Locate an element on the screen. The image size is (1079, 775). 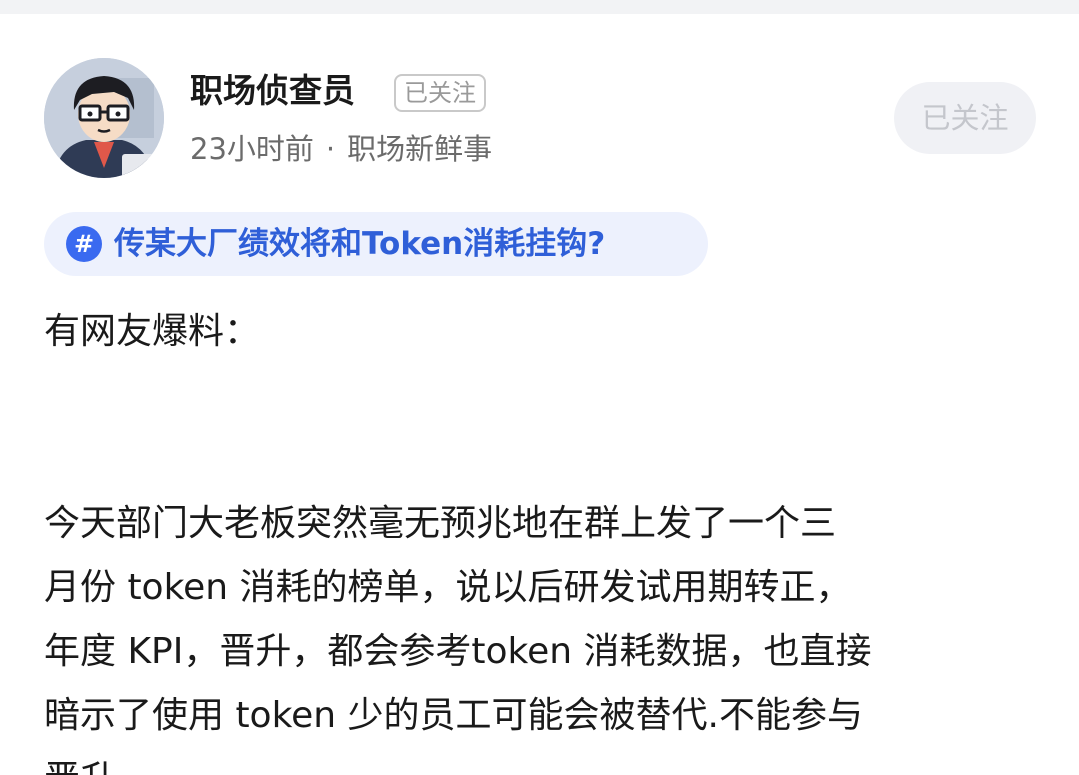
hashtag-icon: # is located at coordinates (84, 244).